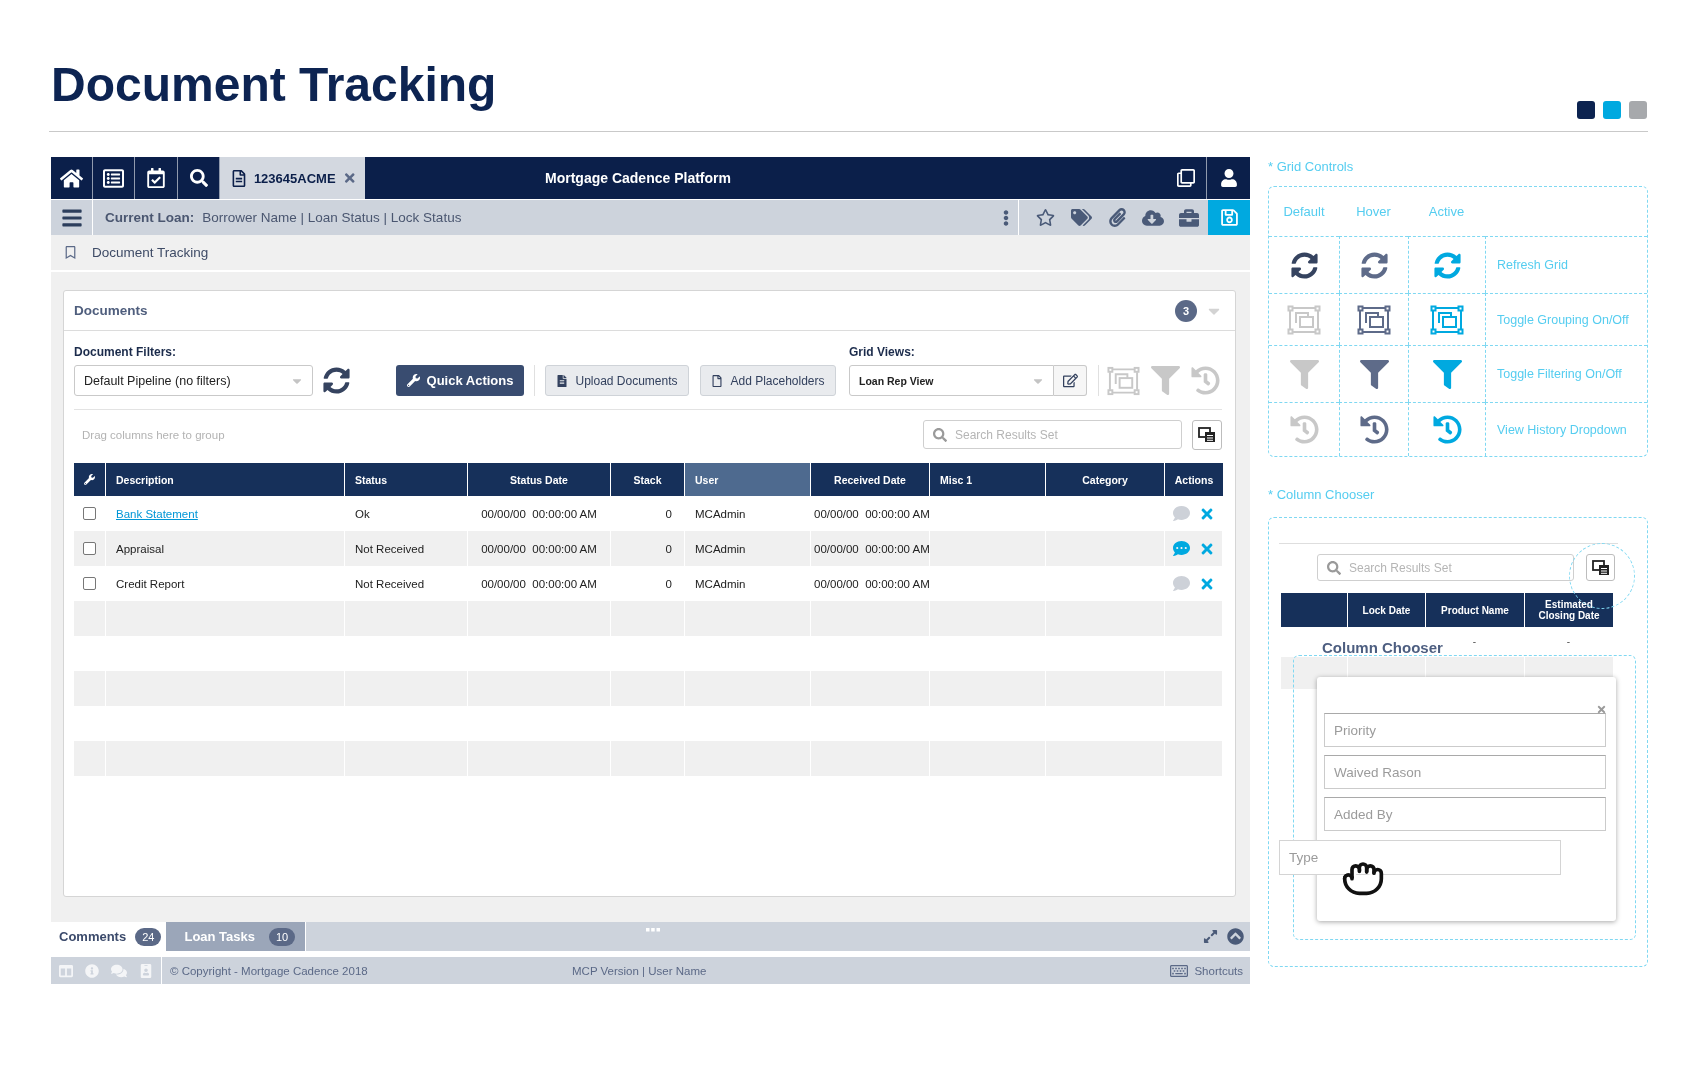 Image resolution: width=1695 pixels, height=1068 pixels. What do you see at coordinates (150, 252) in the screenshot?
I see `breadcrumb-text: Document Tracking` at bounding box center [150, 252].